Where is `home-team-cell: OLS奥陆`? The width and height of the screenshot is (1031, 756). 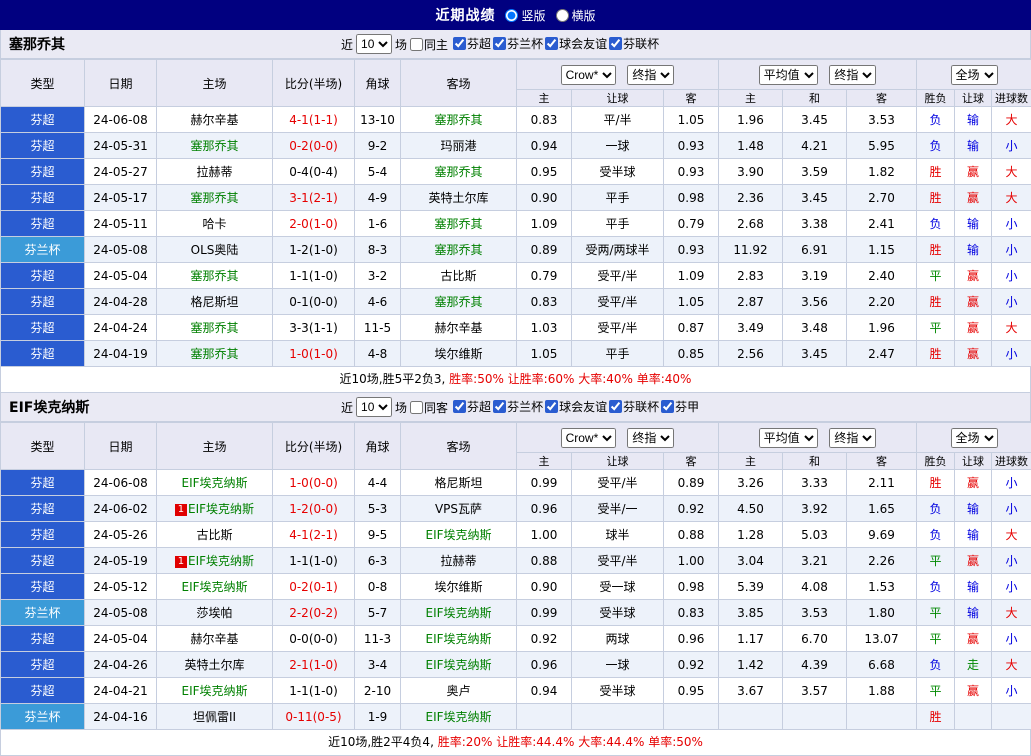 home-team-cell: OLS奥陆 is located at coordinates (215, 250).